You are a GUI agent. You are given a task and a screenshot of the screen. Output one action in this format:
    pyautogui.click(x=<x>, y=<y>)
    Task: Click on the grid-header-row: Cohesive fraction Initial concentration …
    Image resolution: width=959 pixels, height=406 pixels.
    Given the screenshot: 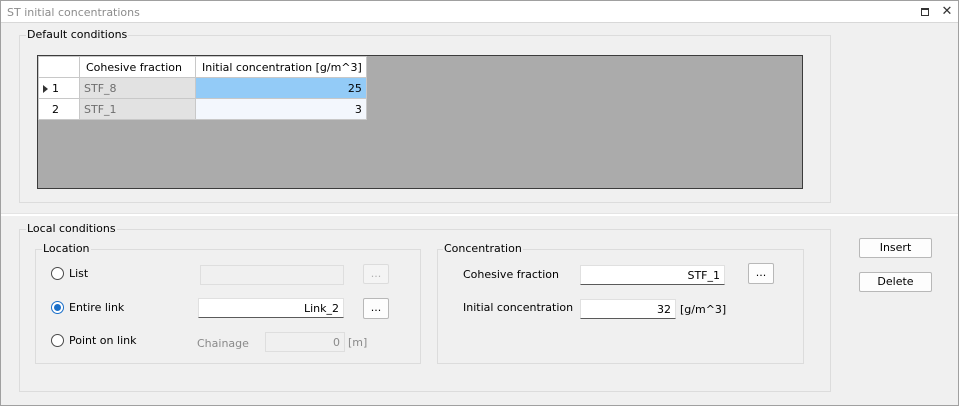 What is the action you would take?
    pyautogui.click(x=202, y=67)
    